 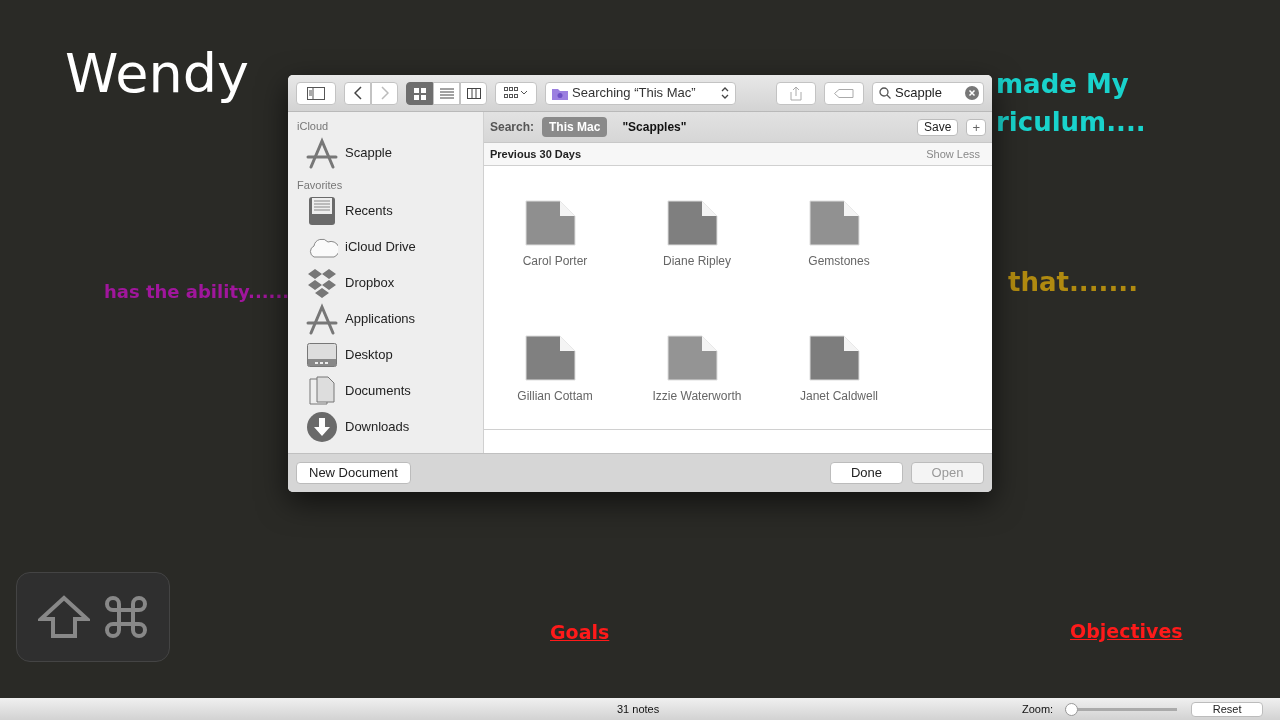 I want to click on folder-icon, so click(x=560, y=93).